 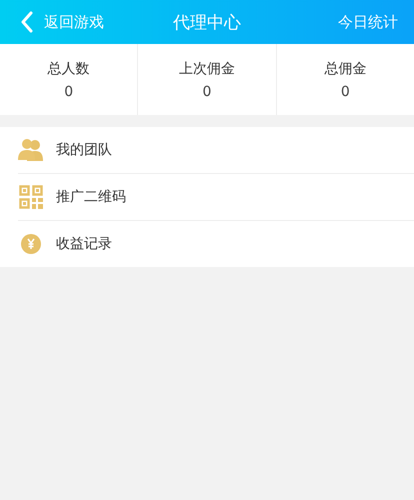 What do you see at coordinates (207, 23) in the screenshot?
I see `page-title: 代理中心` at bounding box center [207, 23].